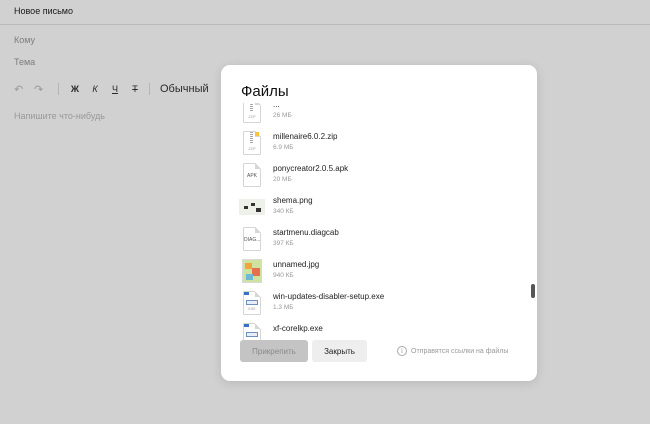  I want to click on file-item: DIAG... startmenu.diagcab 397 КБ, so click(374, 239).